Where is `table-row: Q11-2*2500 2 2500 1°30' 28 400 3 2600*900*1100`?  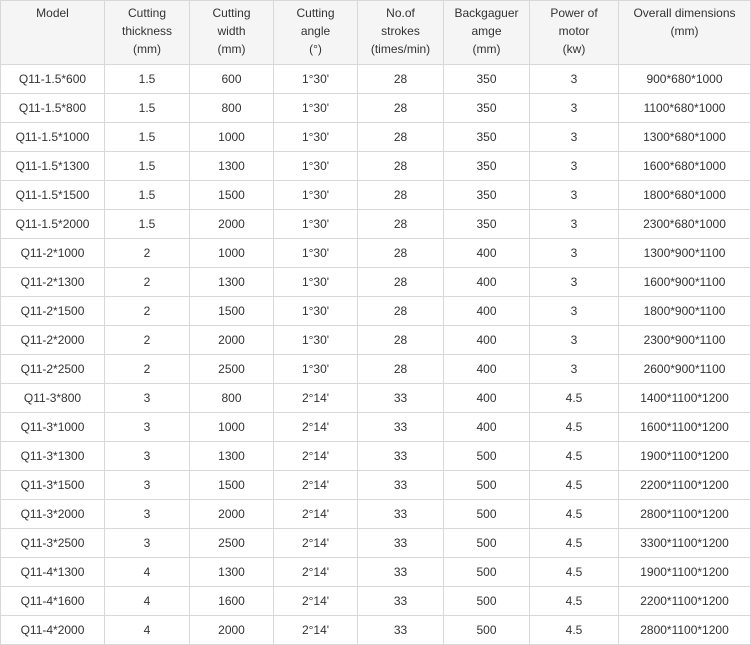
table-row: Q11-2*2500 2 2500 1°30' 28 400 3 2600*900*1100 is located at coordinates (375, 369).